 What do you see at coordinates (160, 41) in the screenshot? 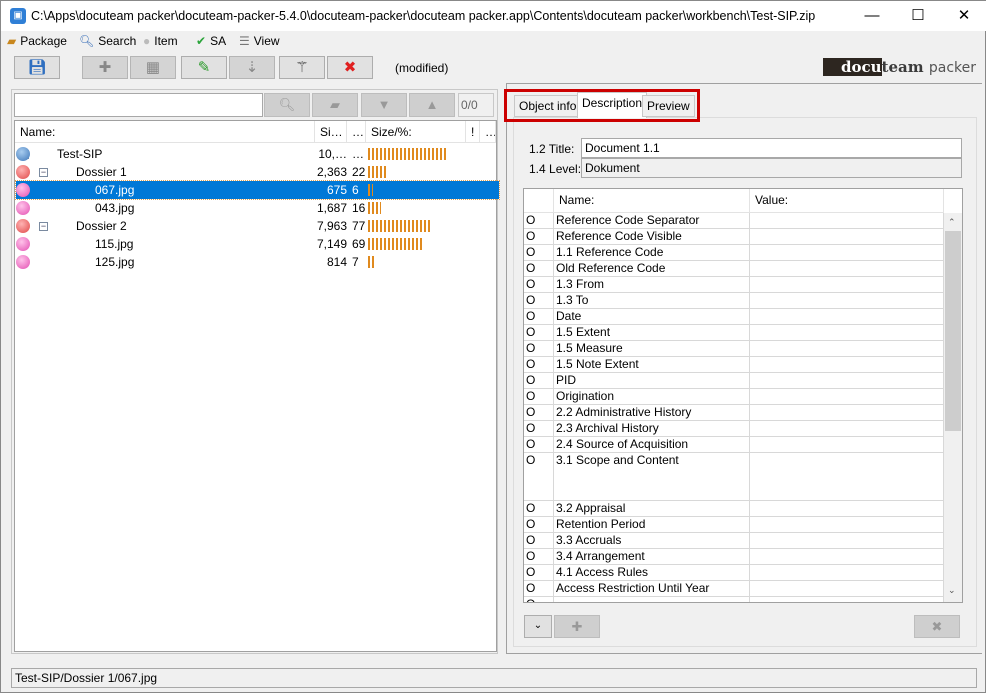
I see `menu-item: ● Item` at bounding box center [160, 41].